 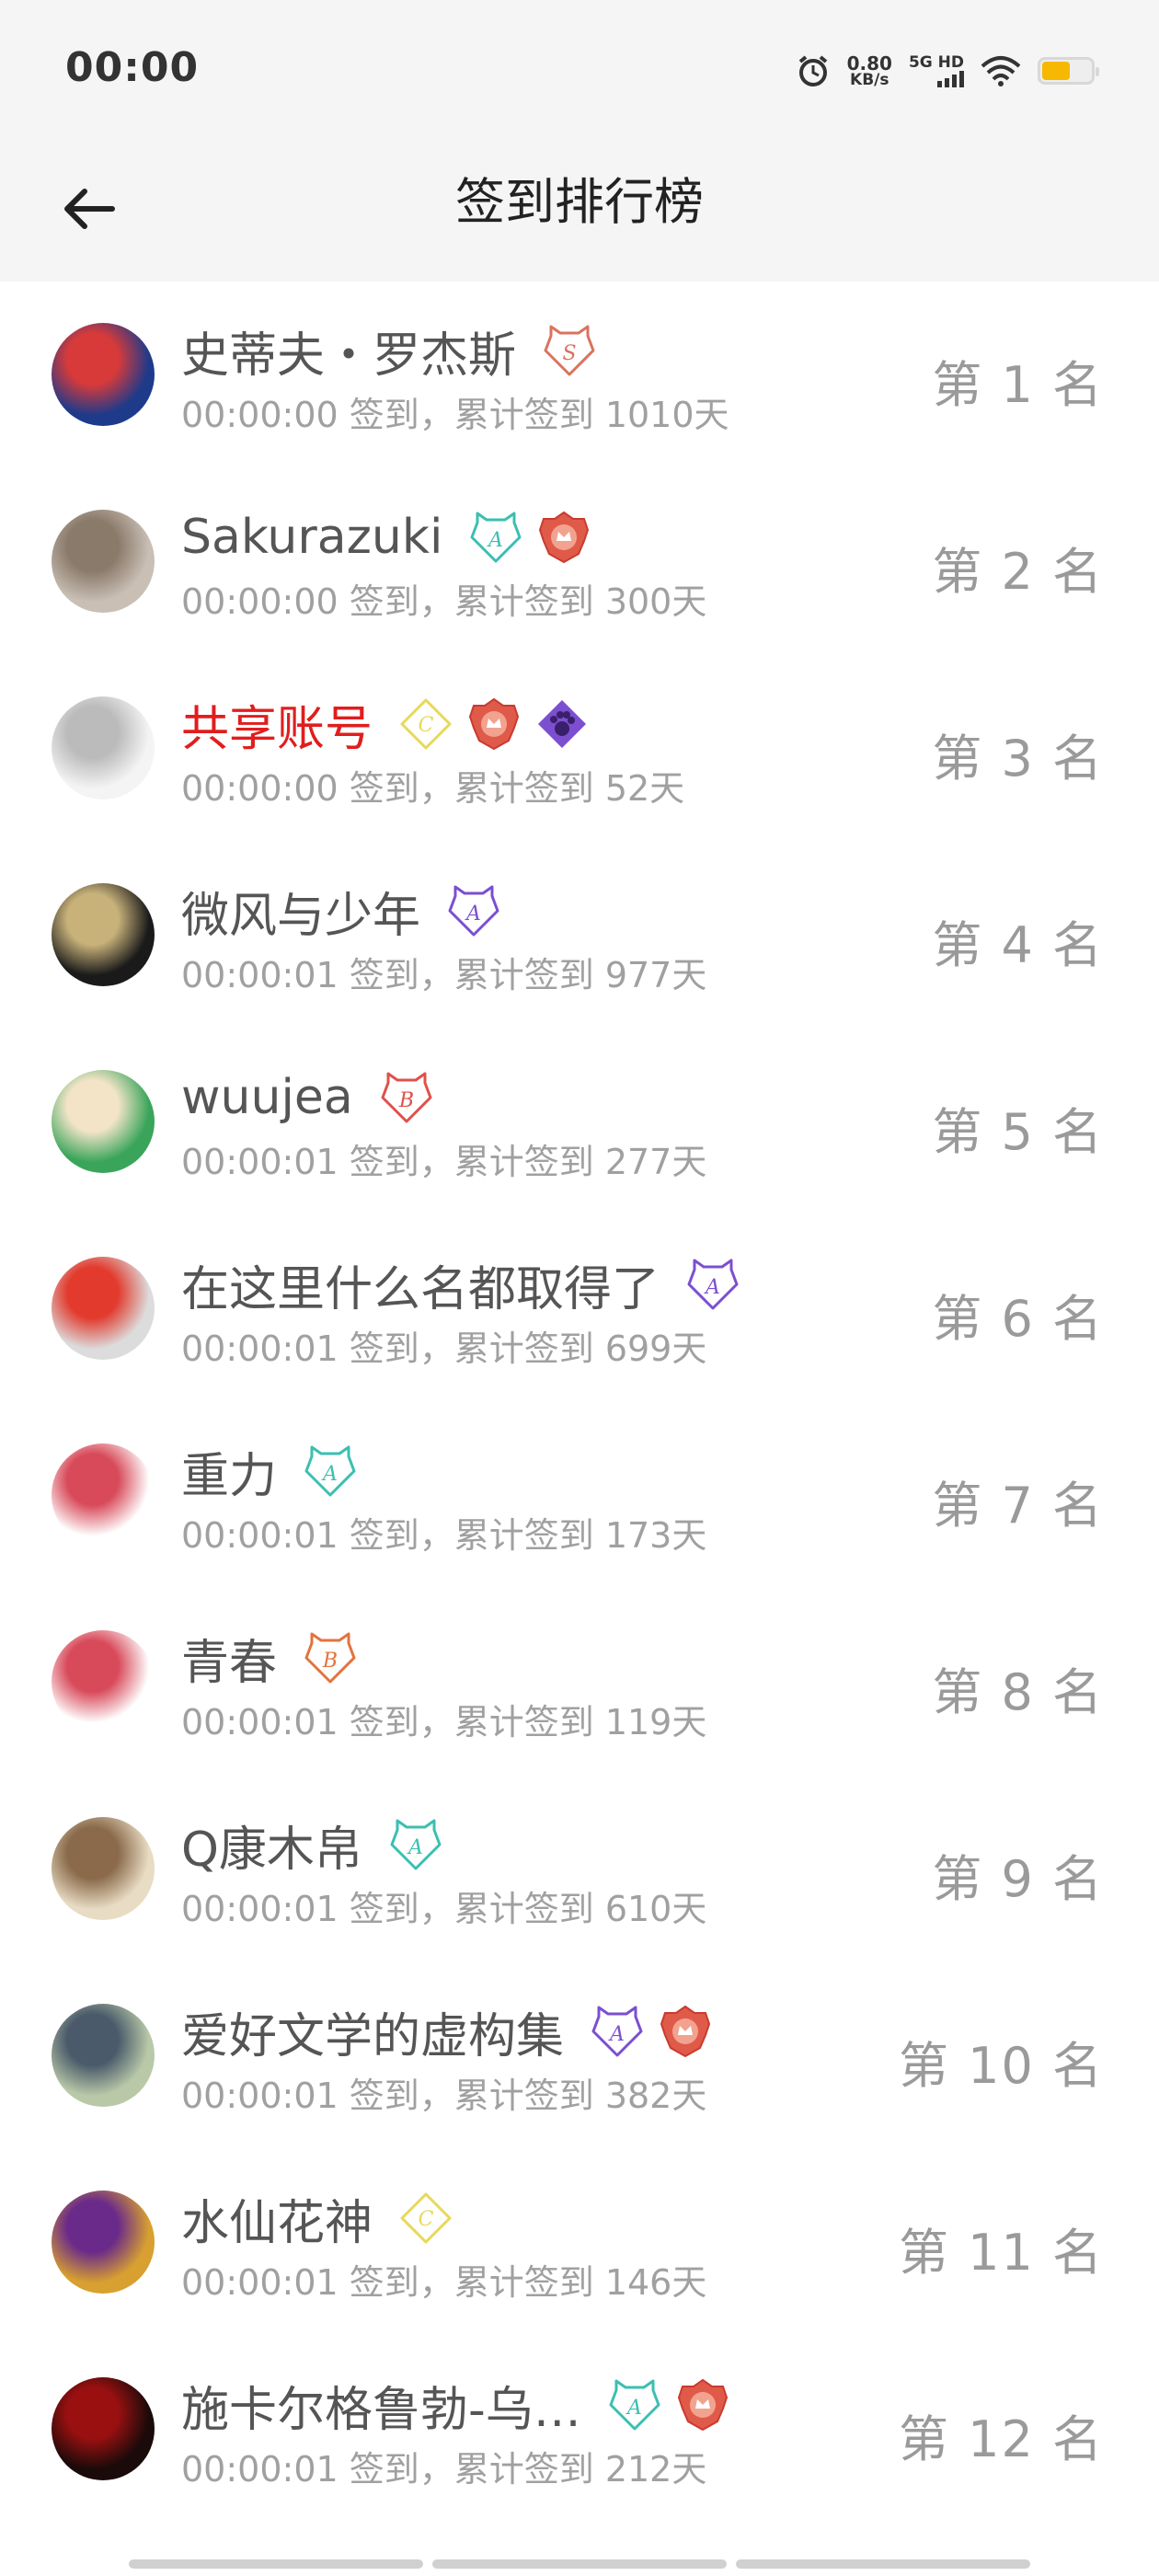 I want to click on ranking-row: 水仙花神 C 00:00:01 签到，累计签到 146天 第 11 名, so click(x=579, y=2242).